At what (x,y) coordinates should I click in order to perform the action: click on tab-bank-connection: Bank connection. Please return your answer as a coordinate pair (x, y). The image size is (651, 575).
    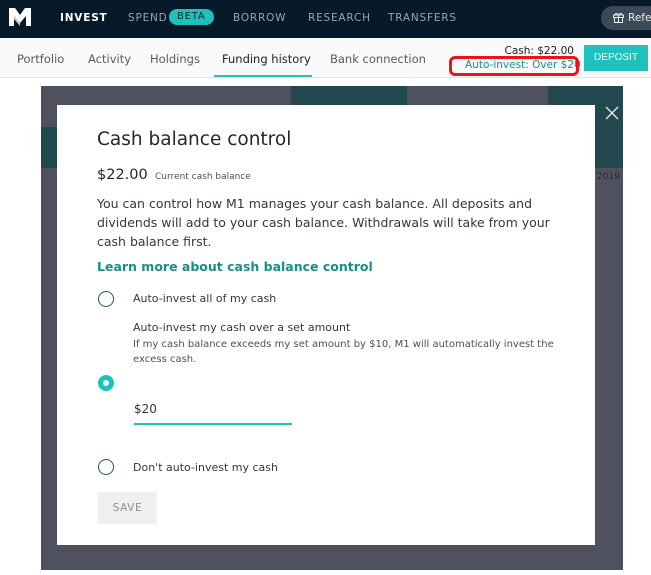
    Looking at the image, I should click on (378, 59).